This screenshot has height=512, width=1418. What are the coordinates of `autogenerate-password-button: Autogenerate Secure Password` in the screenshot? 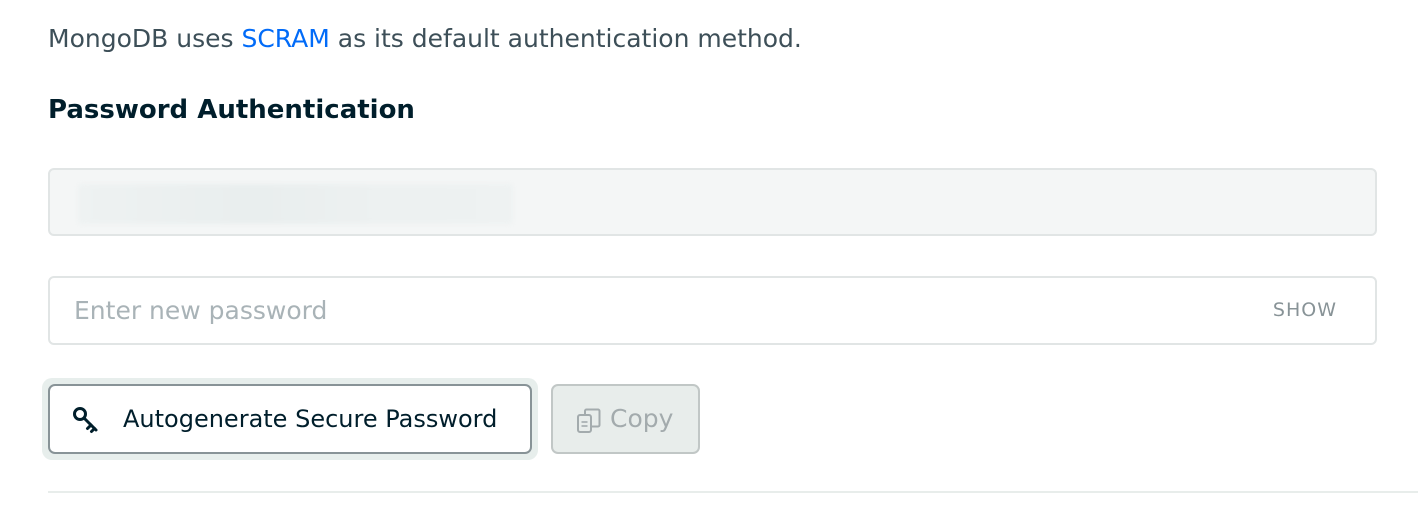 It's located at (290, 419).